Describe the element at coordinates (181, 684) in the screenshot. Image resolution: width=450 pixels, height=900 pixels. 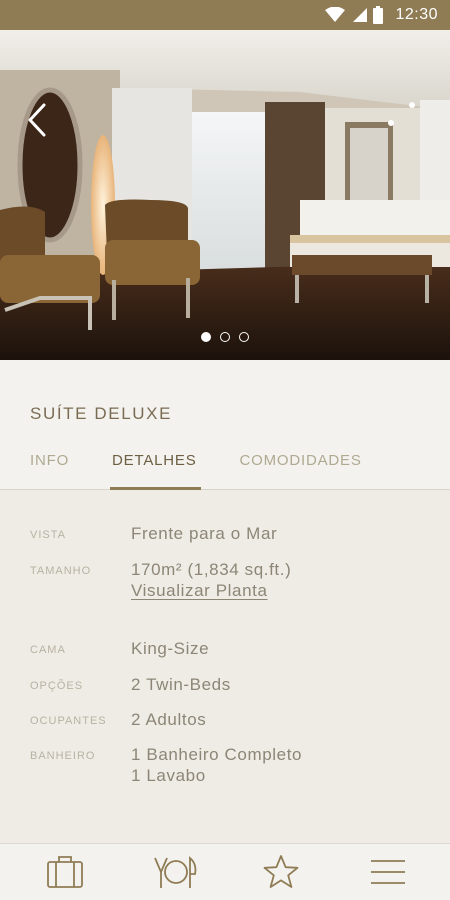
I see `detail-value: 2 Twin-Beds` at that location.